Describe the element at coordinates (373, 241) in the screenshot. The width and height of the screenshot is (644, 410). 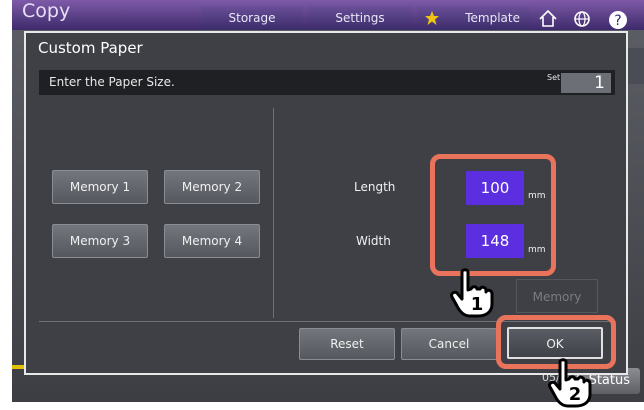
I see `width-label: Width` at that location.